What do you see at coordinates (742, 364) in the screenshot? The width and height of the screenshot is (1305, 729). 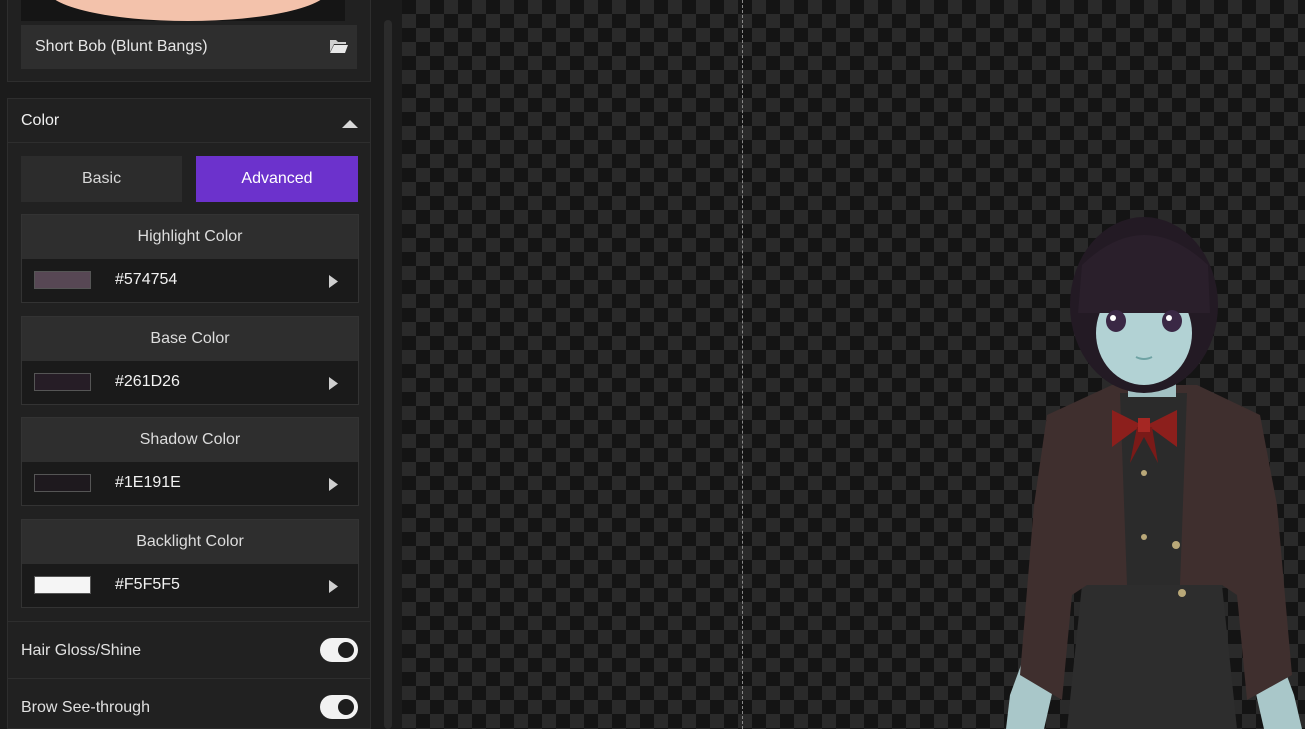 I see `center-guide-line` at bounding box center [742, 364].